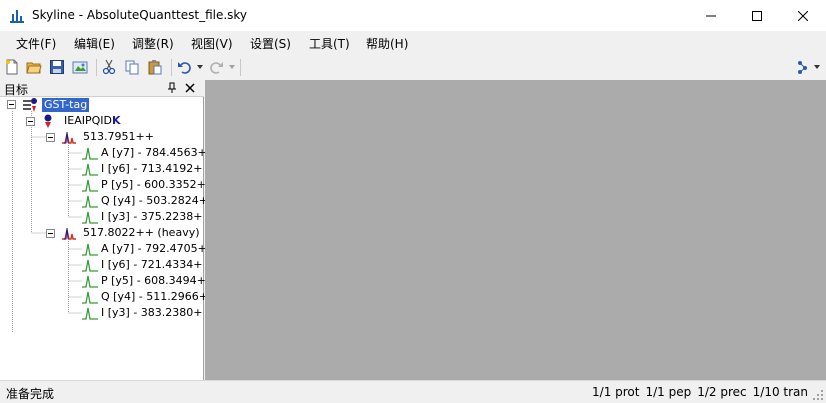 Image resolution: width=826 pixels, height=403 pixels. Describe the element at coordinates (140, 15) in the screenshot. I see `window-title: Skyline - AbsoluteQuanttest_file.sky` at that location.